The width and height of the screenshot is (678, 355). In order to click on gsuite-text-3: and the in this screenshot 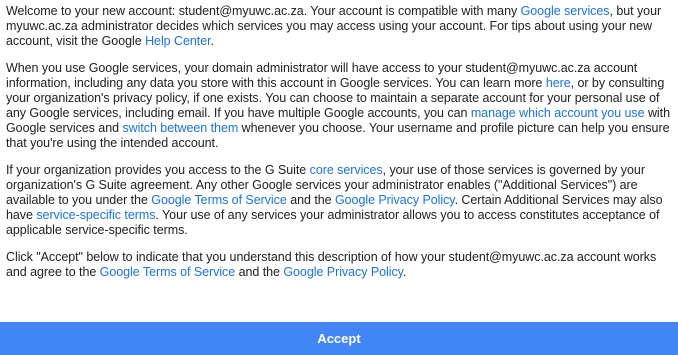, I will do `click(310, 200)`.